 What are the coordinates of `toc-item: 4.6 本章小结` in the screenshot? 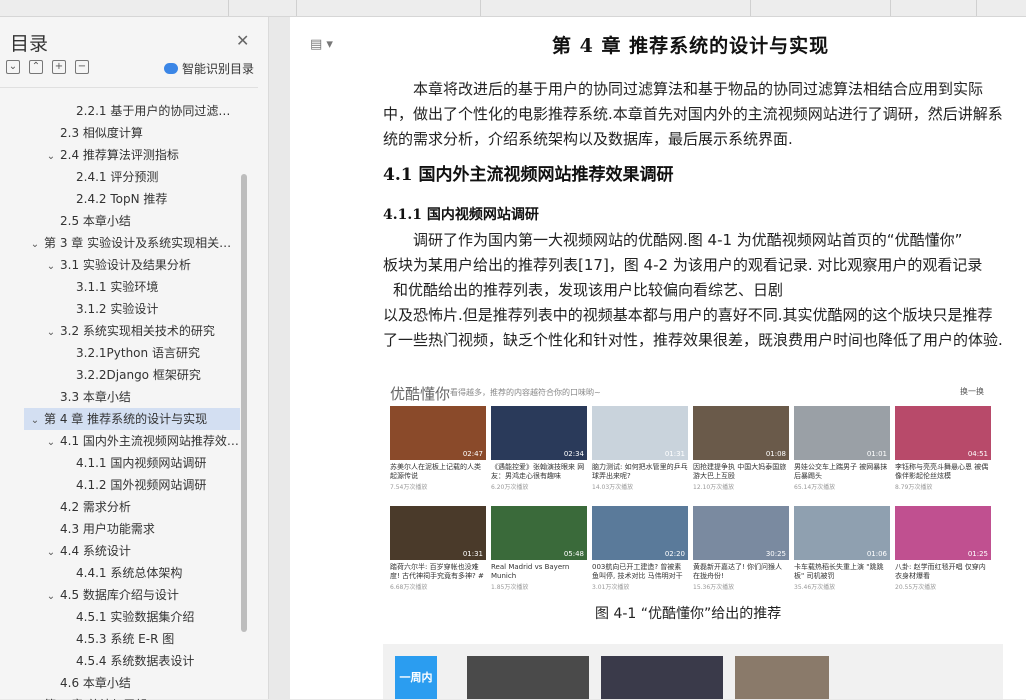 It's located at (132, 683).